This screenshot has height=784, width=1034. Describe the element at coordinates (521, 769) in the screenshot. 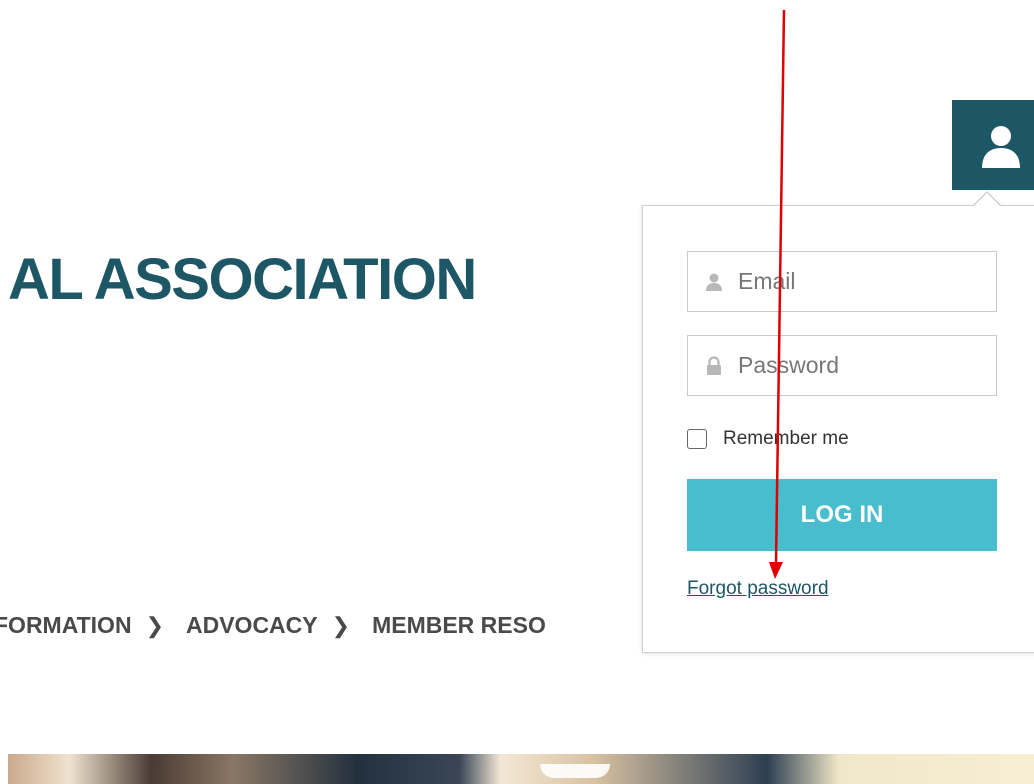

I see `hero-image` at that location.